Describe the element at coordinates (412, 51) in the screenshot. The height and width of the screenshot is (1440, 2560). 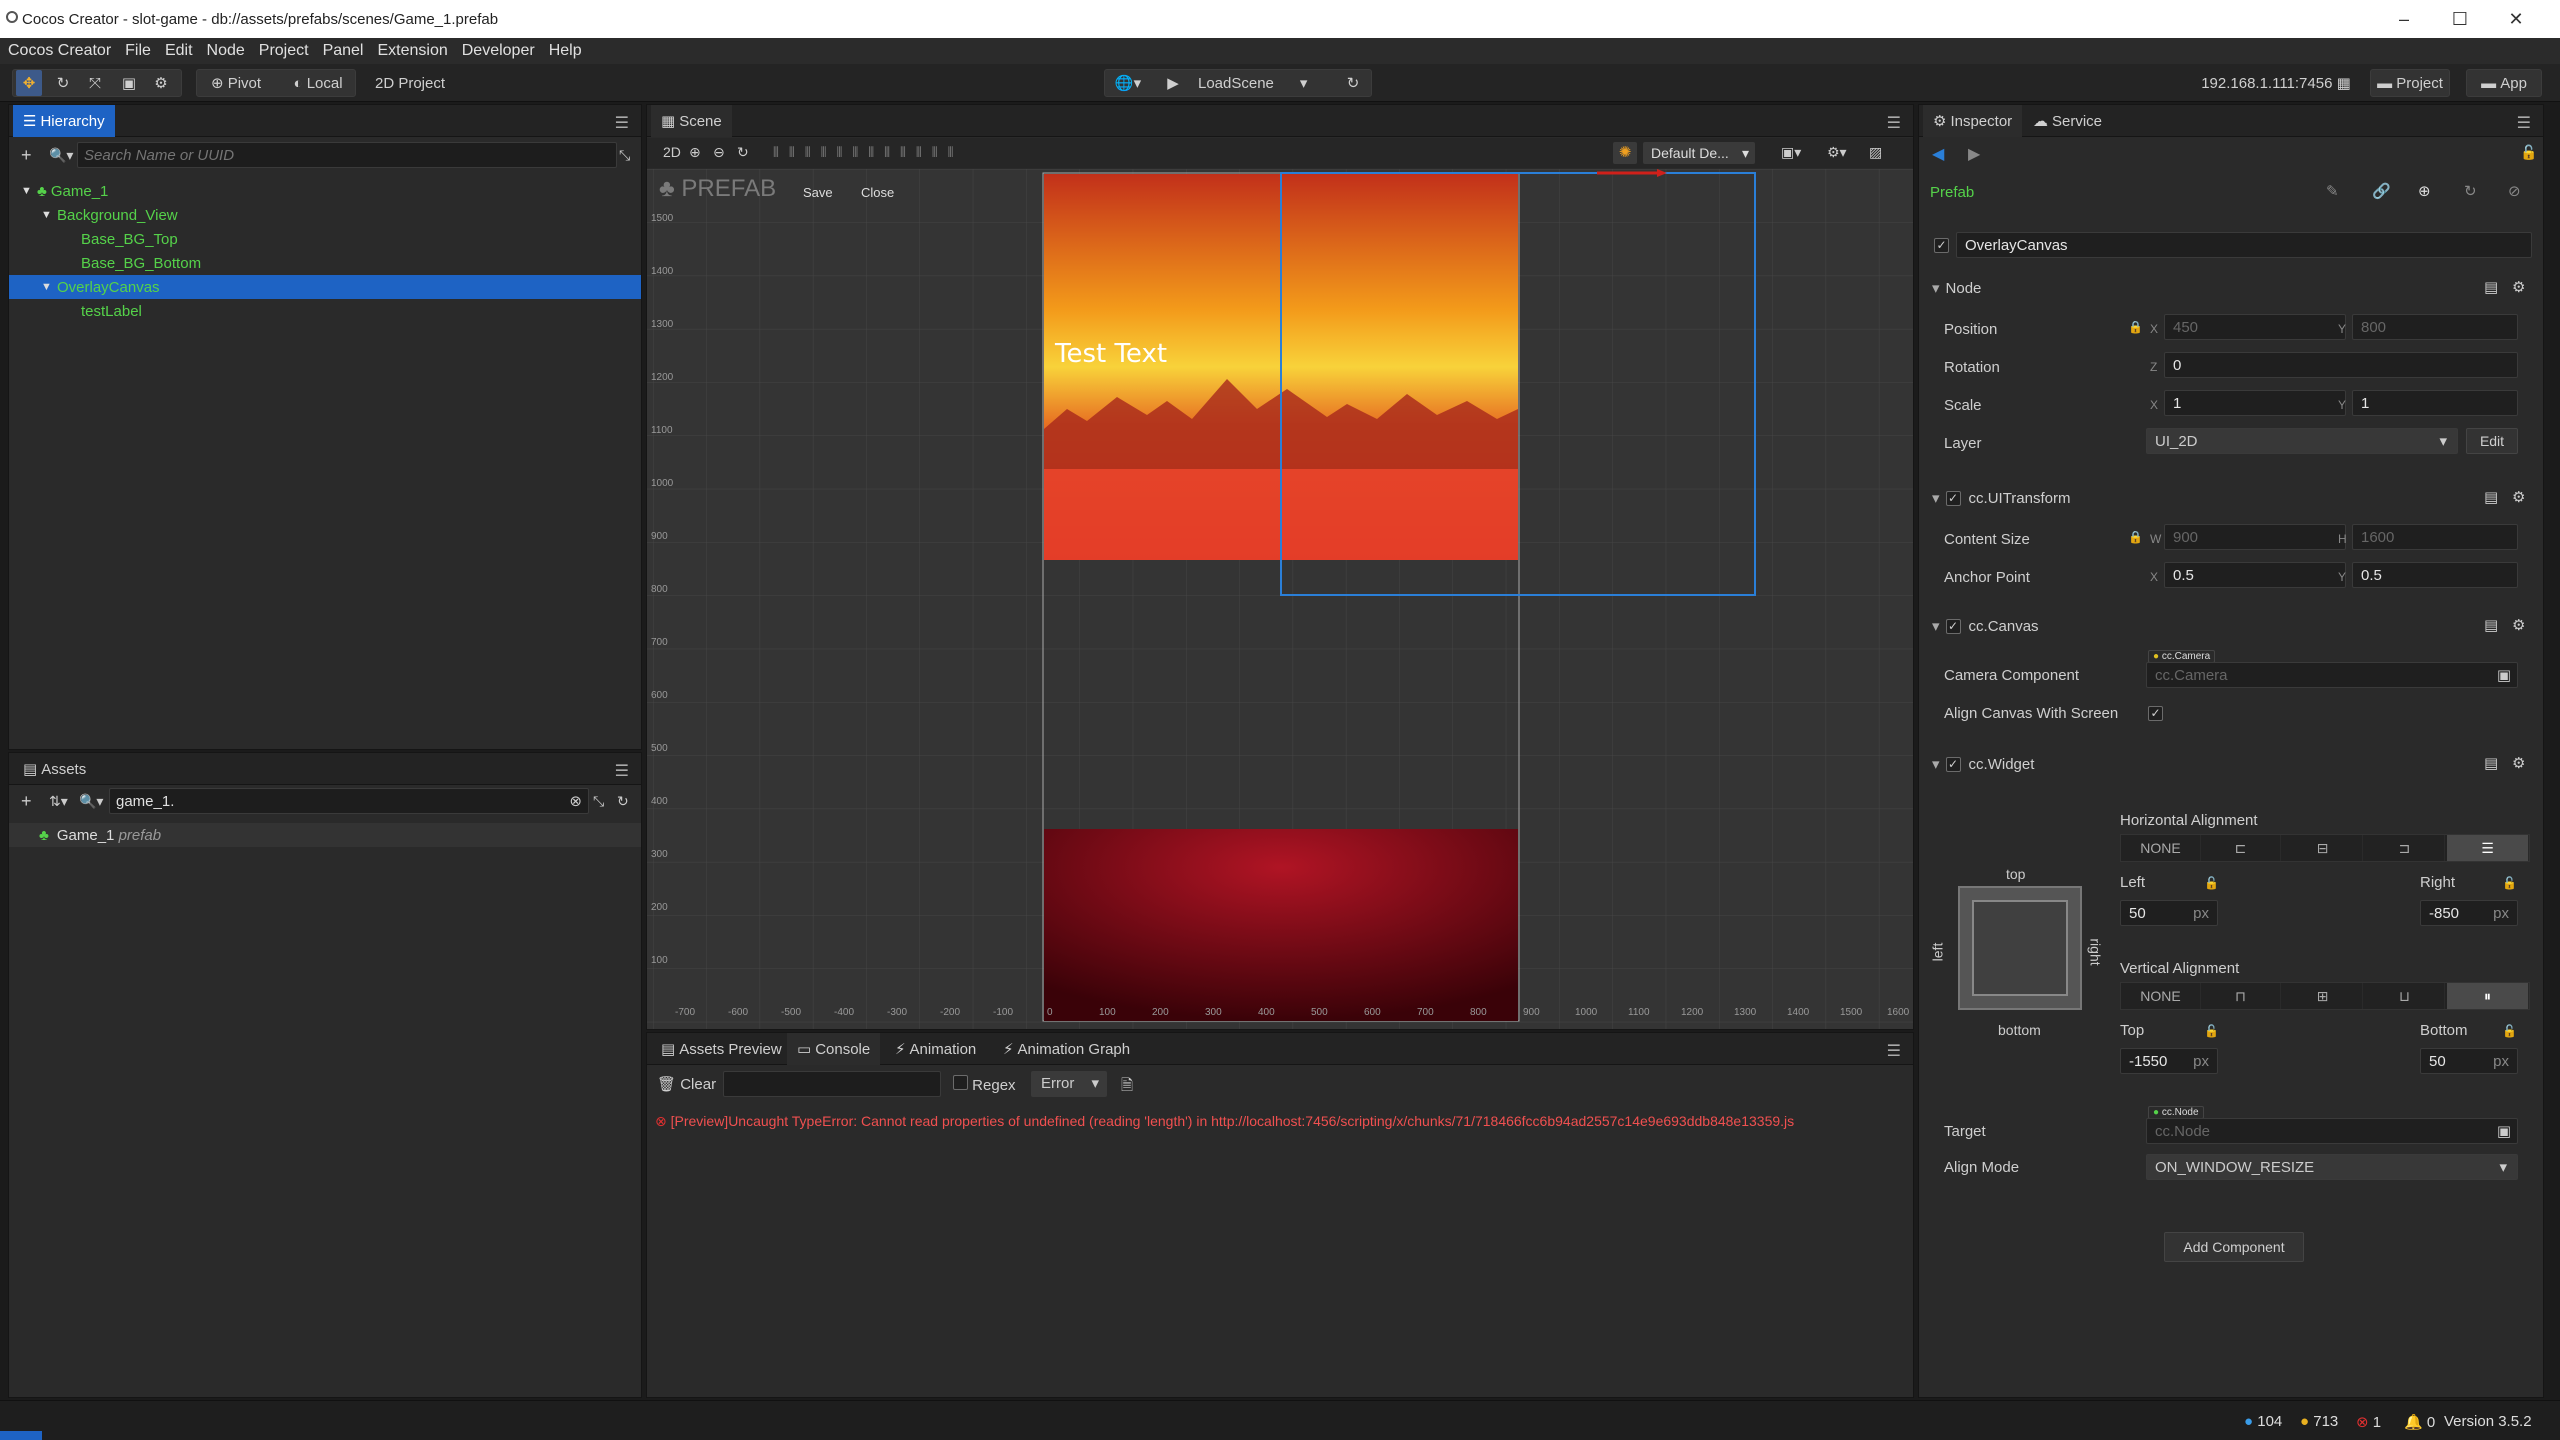
I see `menu-extension: Extension` at that location.